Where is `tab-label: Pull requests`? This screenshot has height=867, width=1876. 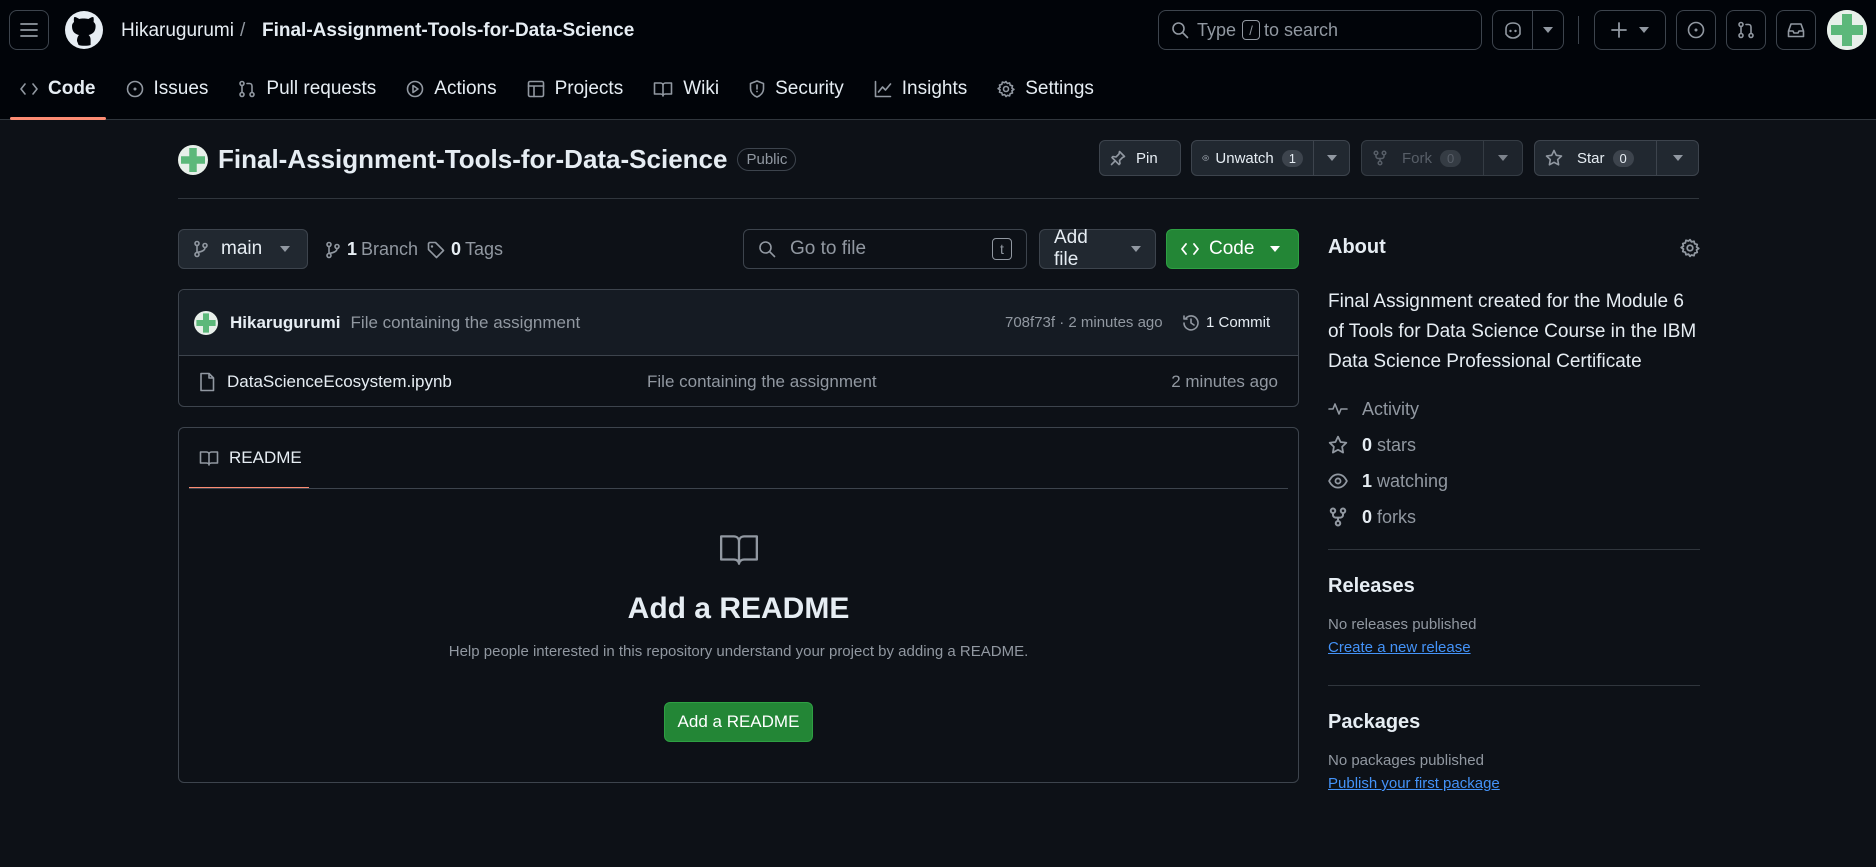
tab-label: Pull requests is located at coordinates (321, 88).